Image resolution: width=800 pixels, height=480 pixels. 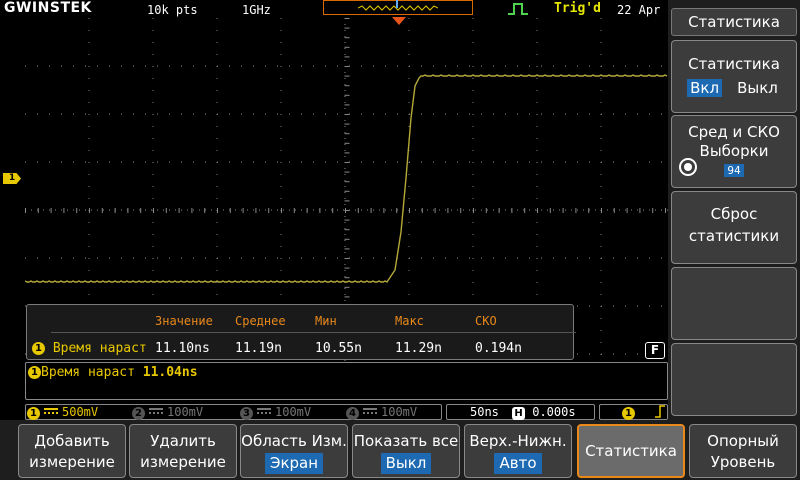 I want to click on ch2-scale: 2 100mV, so click(x=167, y=412).